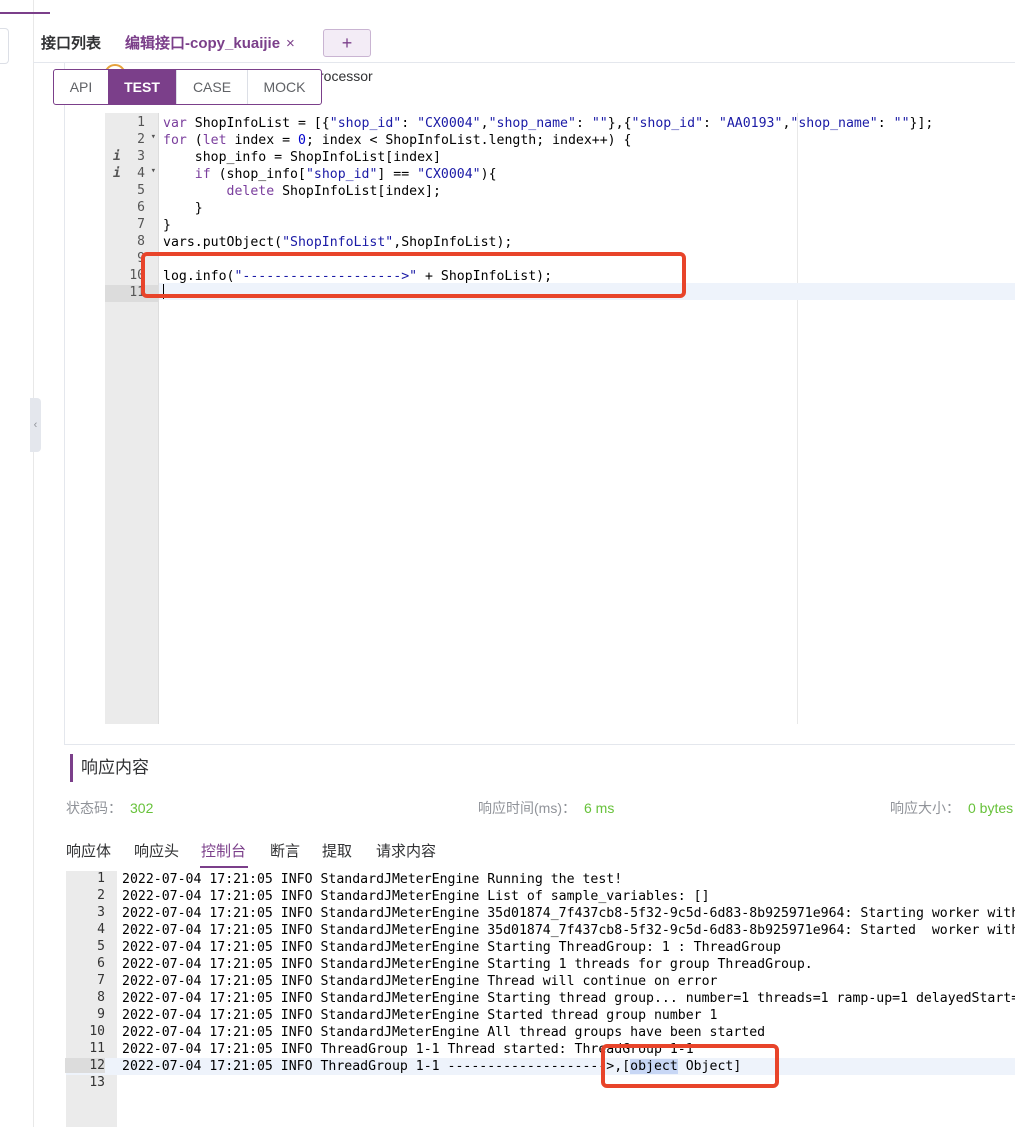  What do you see at coordinates (109, 768) in the screenshot?
I see `response-section-title: 响应内容` at bounding box center [109, 768].